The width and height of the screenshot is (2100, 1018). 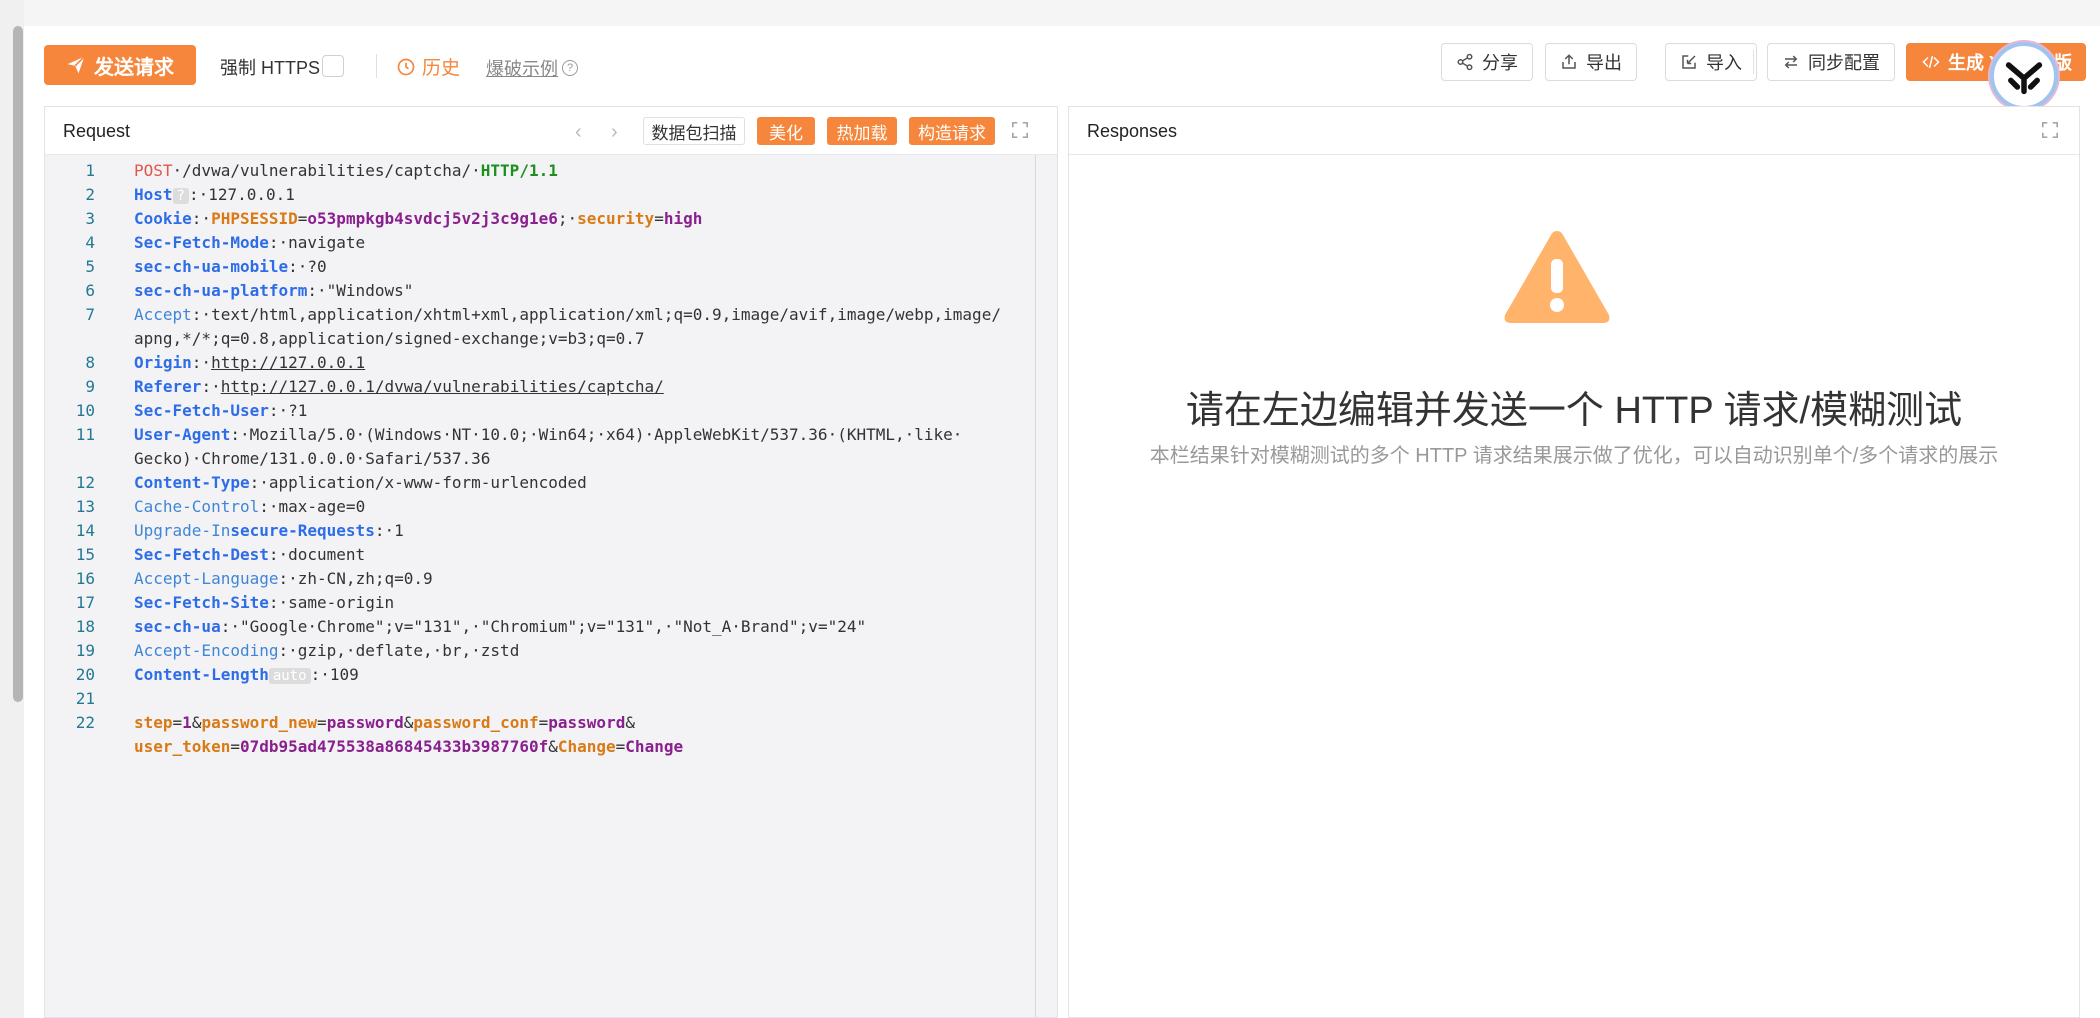 I want to click on code-token: step, so click(x=153, y=722).